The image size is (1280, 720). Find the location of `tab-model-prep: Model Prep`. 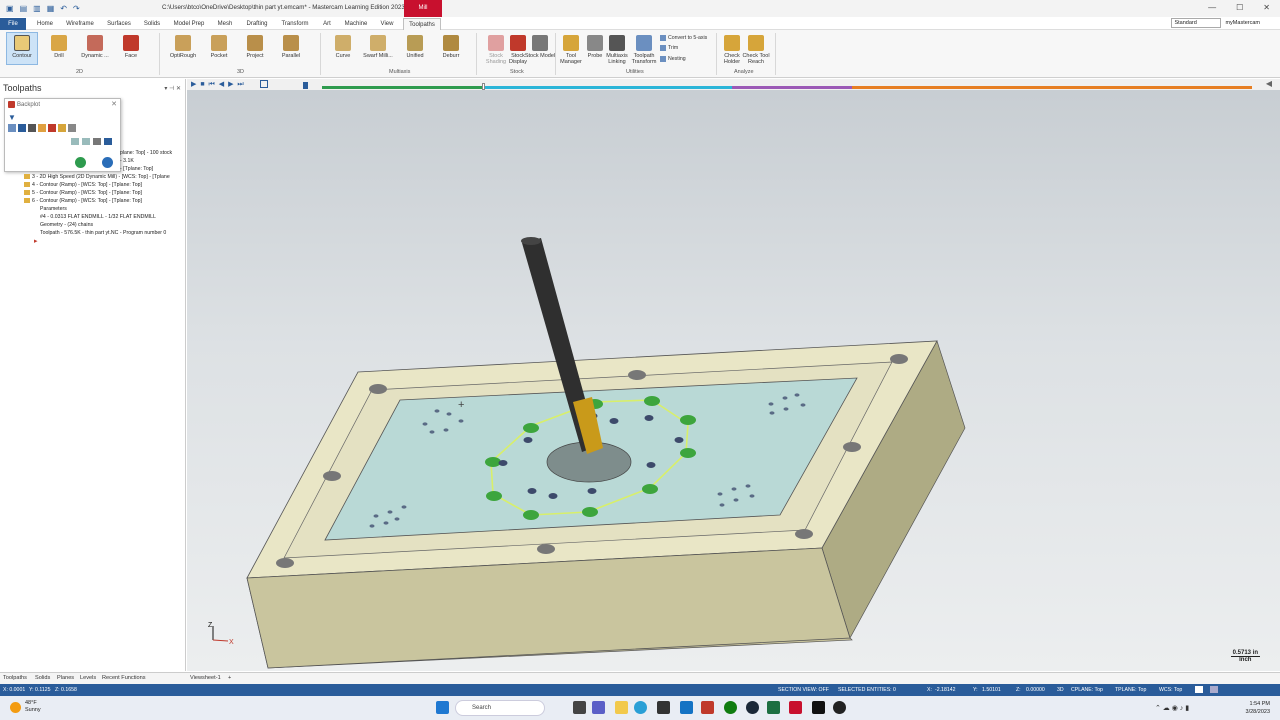

tab-model-prep: Model Prep is located at coordinates (189, 24).